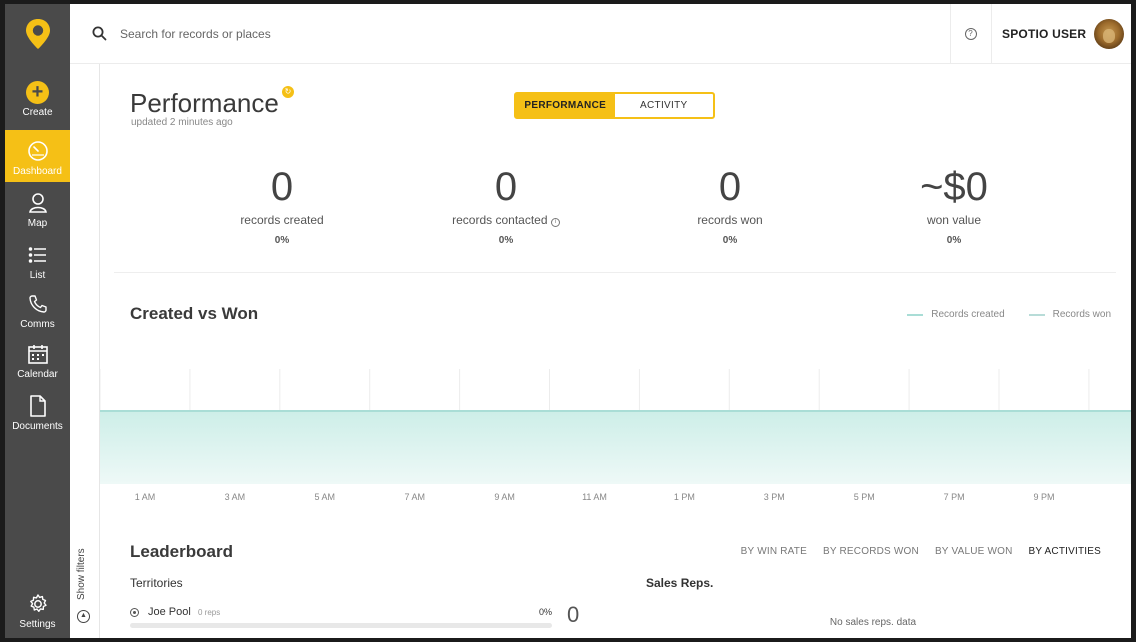  I want to click on show-filters-toggle: Show filters ▲, so click(84, 589).